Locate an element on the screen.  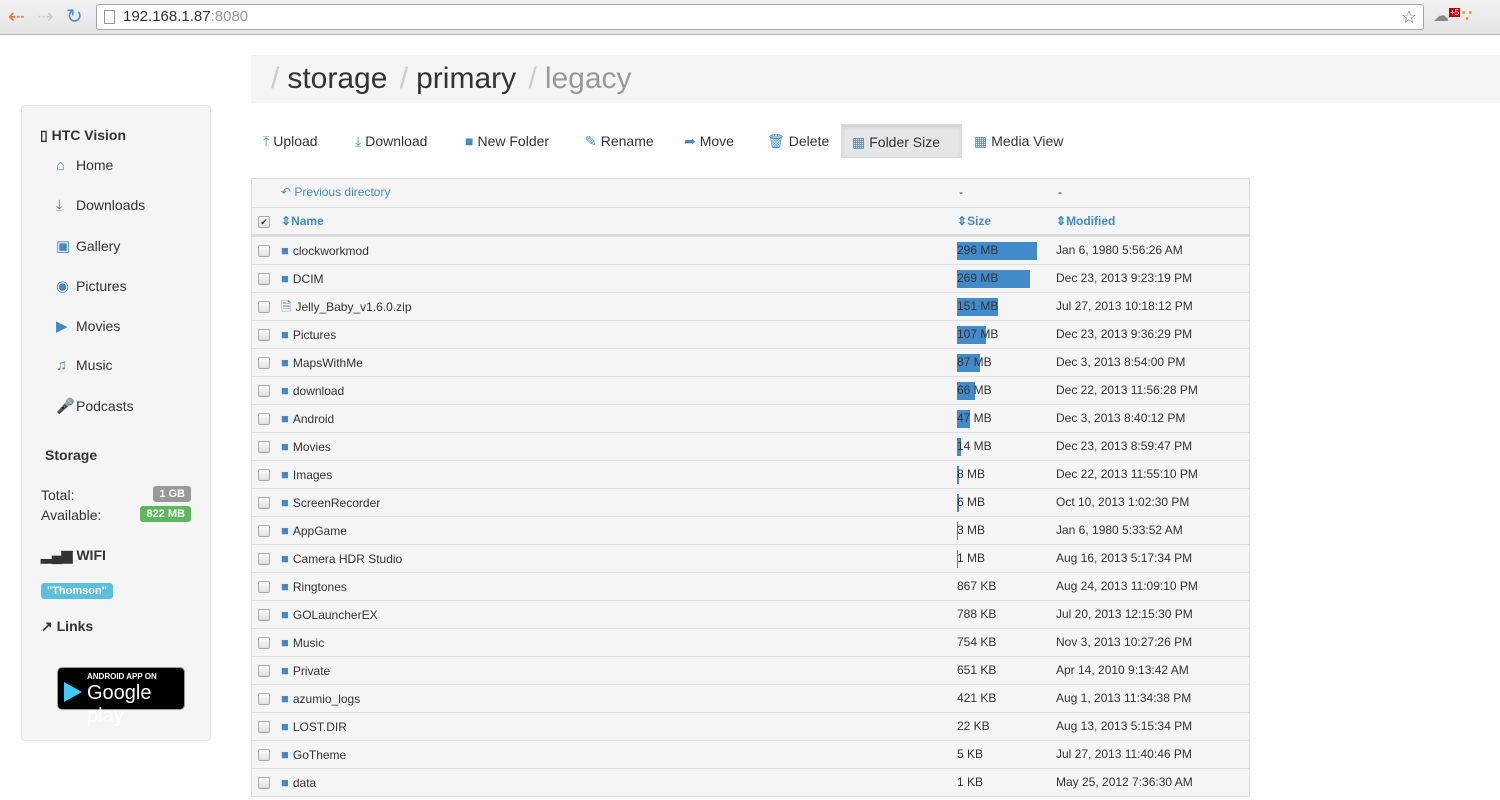
previous-directory-link: ↶ Previous directory is located at coordinates (335, 192).